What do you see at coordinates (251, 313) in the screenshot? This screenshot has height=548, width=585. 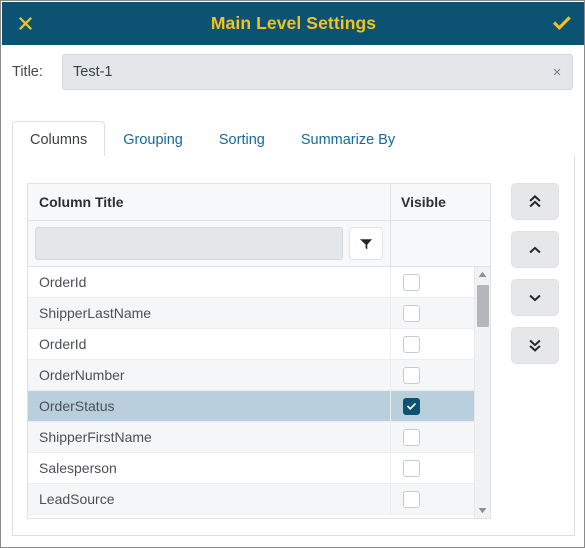 I see `table-row: ShipperLastName` at bounding box center [251, 313].